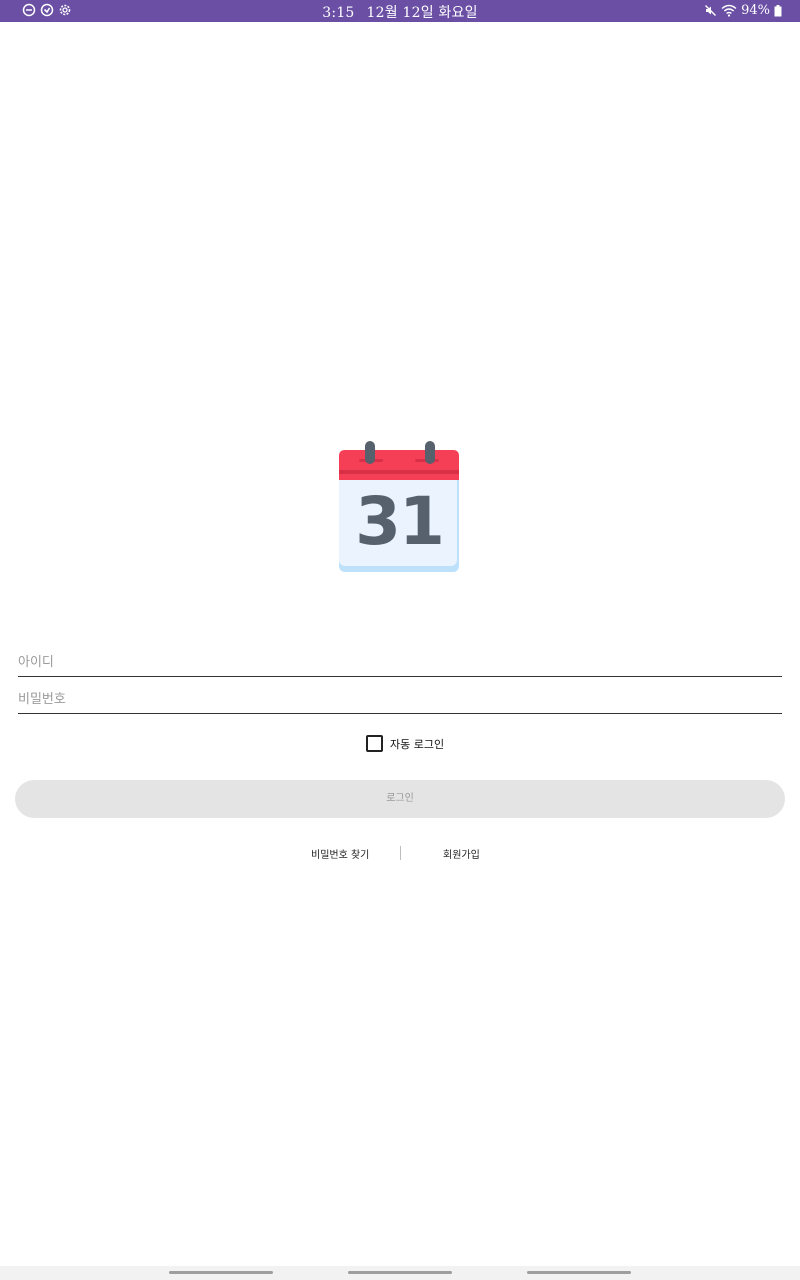 This screenshot has height=1280, width=800. I want to click on battery-percent: 94%, so click(755, 10).